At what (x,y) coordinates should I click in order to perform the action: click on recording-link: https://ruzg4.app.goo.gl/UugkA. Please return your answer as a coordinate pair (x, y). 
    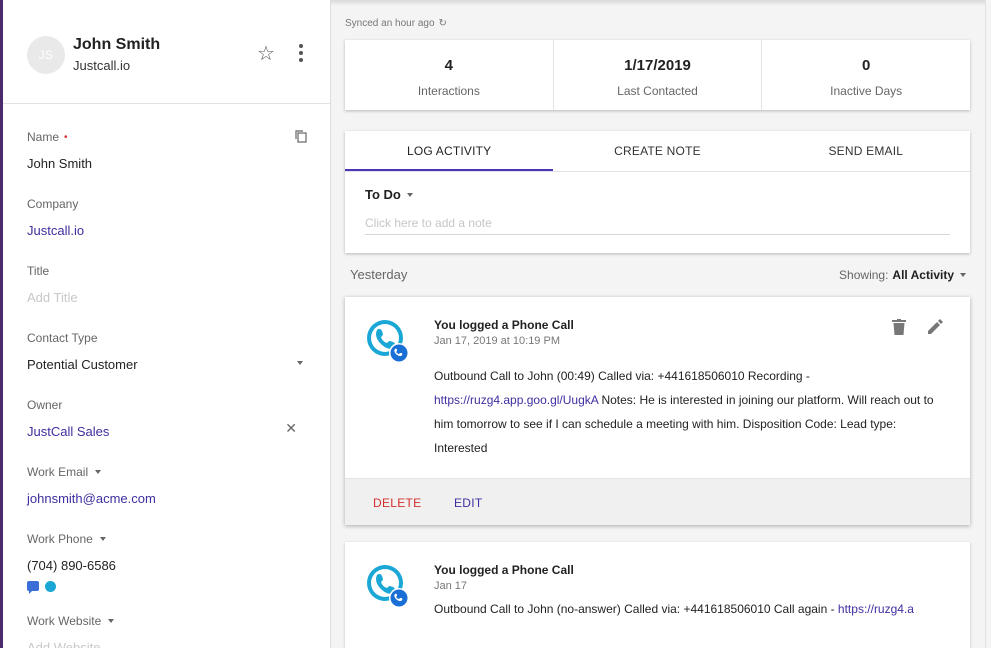
    Looking at the image, I should click on (516, 400).